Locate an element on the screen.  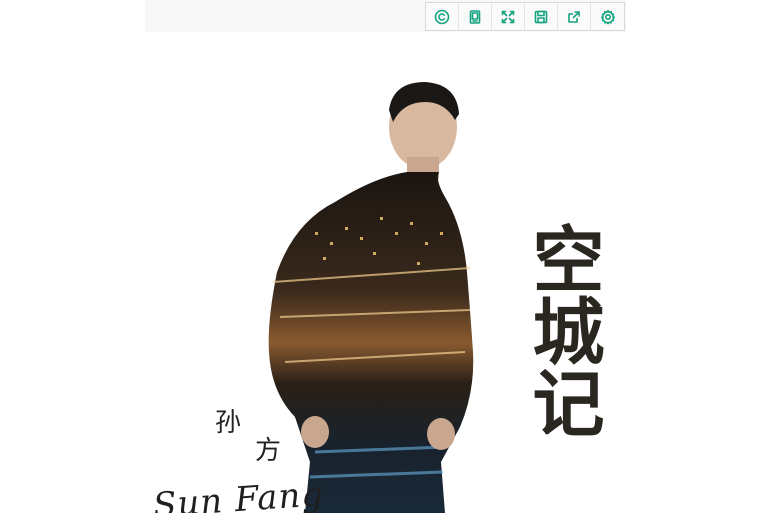
image-toolbar is located at coordinates (525, 16).